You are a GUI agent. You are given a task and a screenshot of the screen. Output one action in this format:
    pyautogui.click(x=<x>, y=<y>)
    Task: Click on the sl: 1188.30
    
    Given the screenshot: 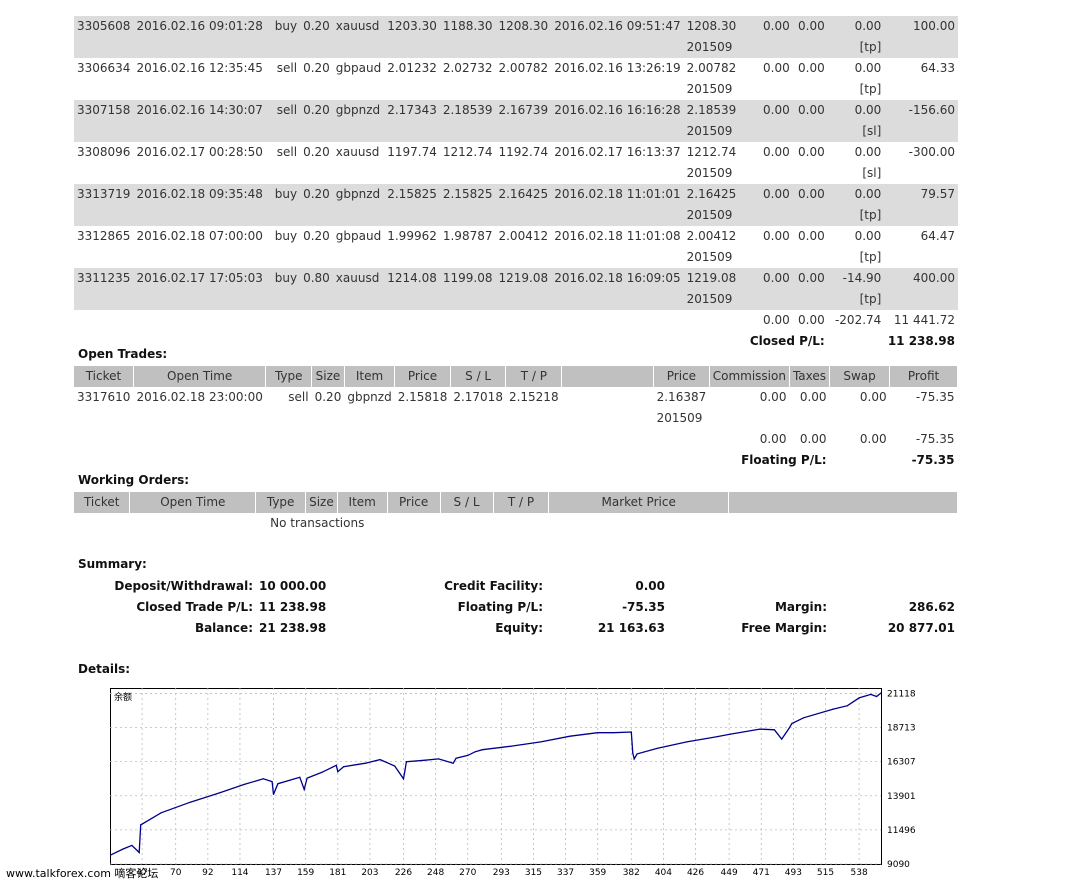 What is the action you would take?
    pyautogui.click(x=467, y=26)
    